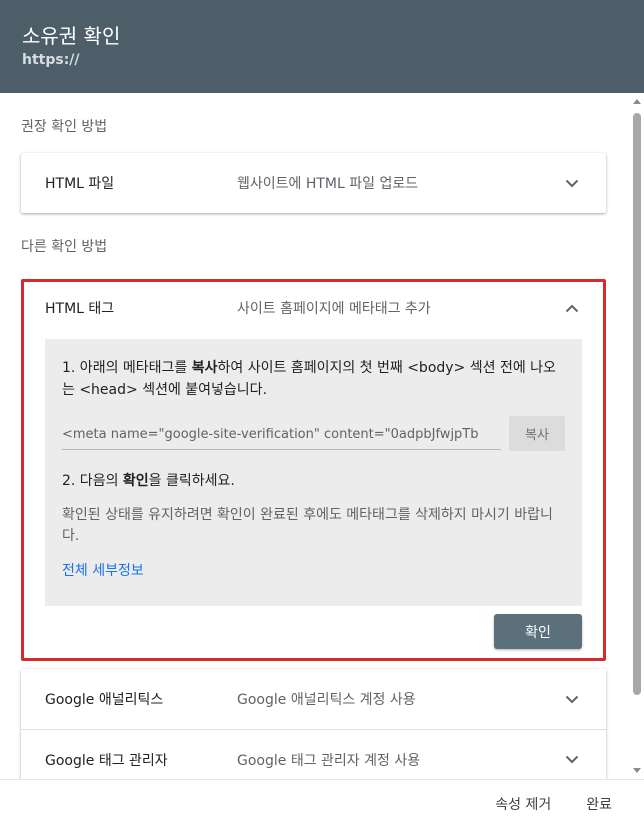 The width and height of the screenshot is (644, 827). Describe the element at coordinates (106, 760) in the screenshot. I see `method-name: Google 태그 관리자` at that location.